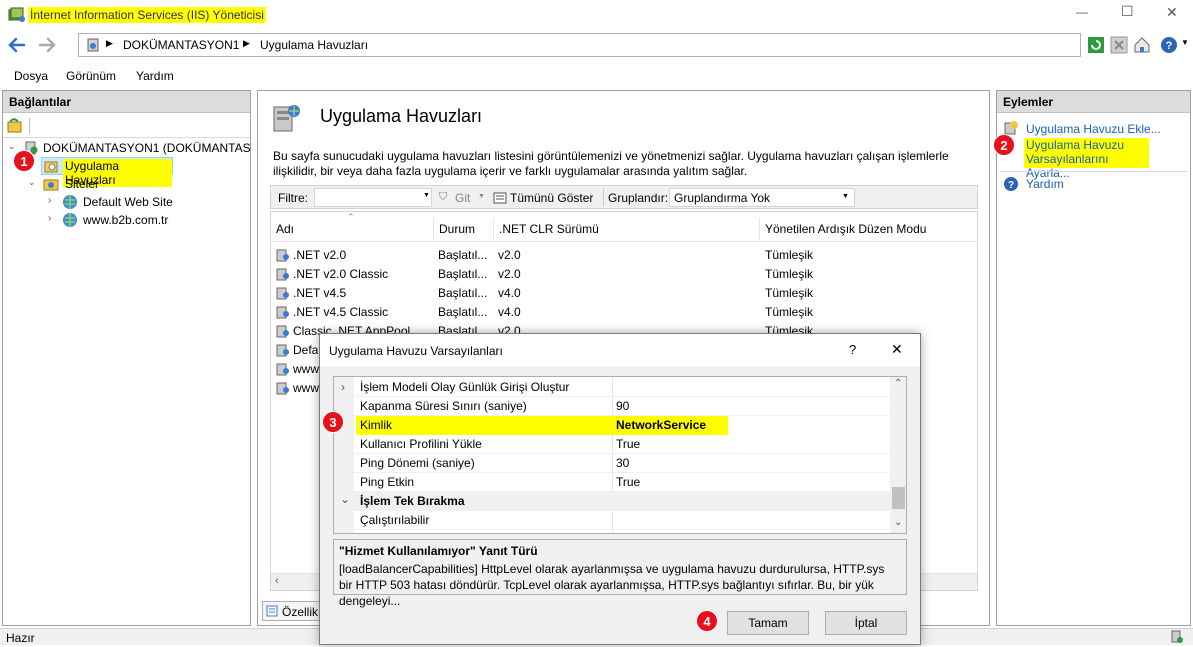 This screenshot has height=647, width=1193. Describe the element at coordinates (614, 482) in the screenshot. I see `property-row-ping-enabled: Ping Etkin True` at that location.